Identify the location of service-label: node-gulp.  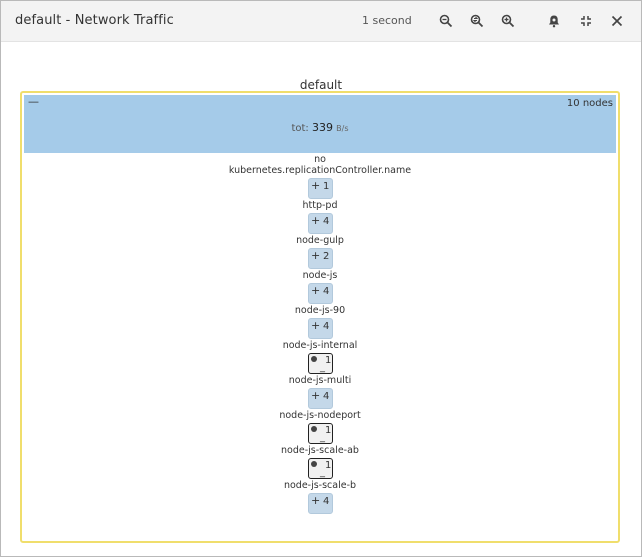
(320, 240).